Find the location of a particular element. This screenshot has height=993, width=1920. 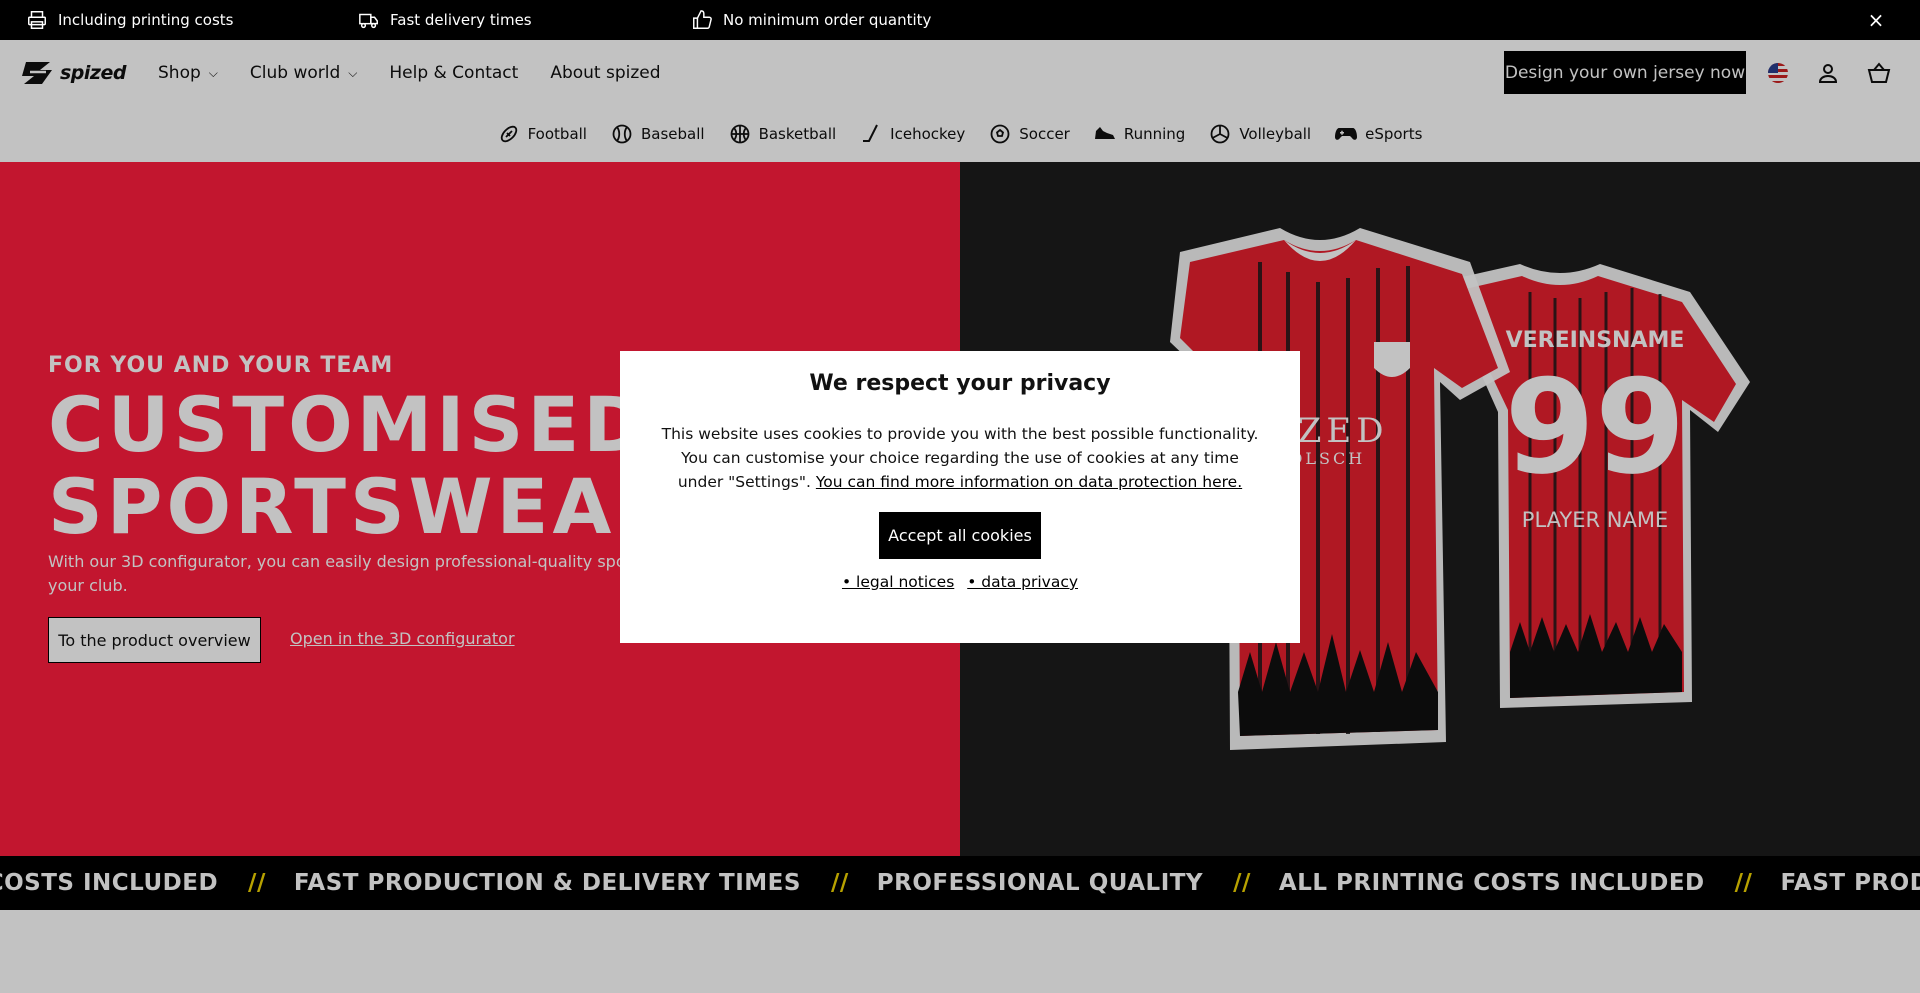

legal-notices-link: • legal notices is located at coordinates (898, 582).